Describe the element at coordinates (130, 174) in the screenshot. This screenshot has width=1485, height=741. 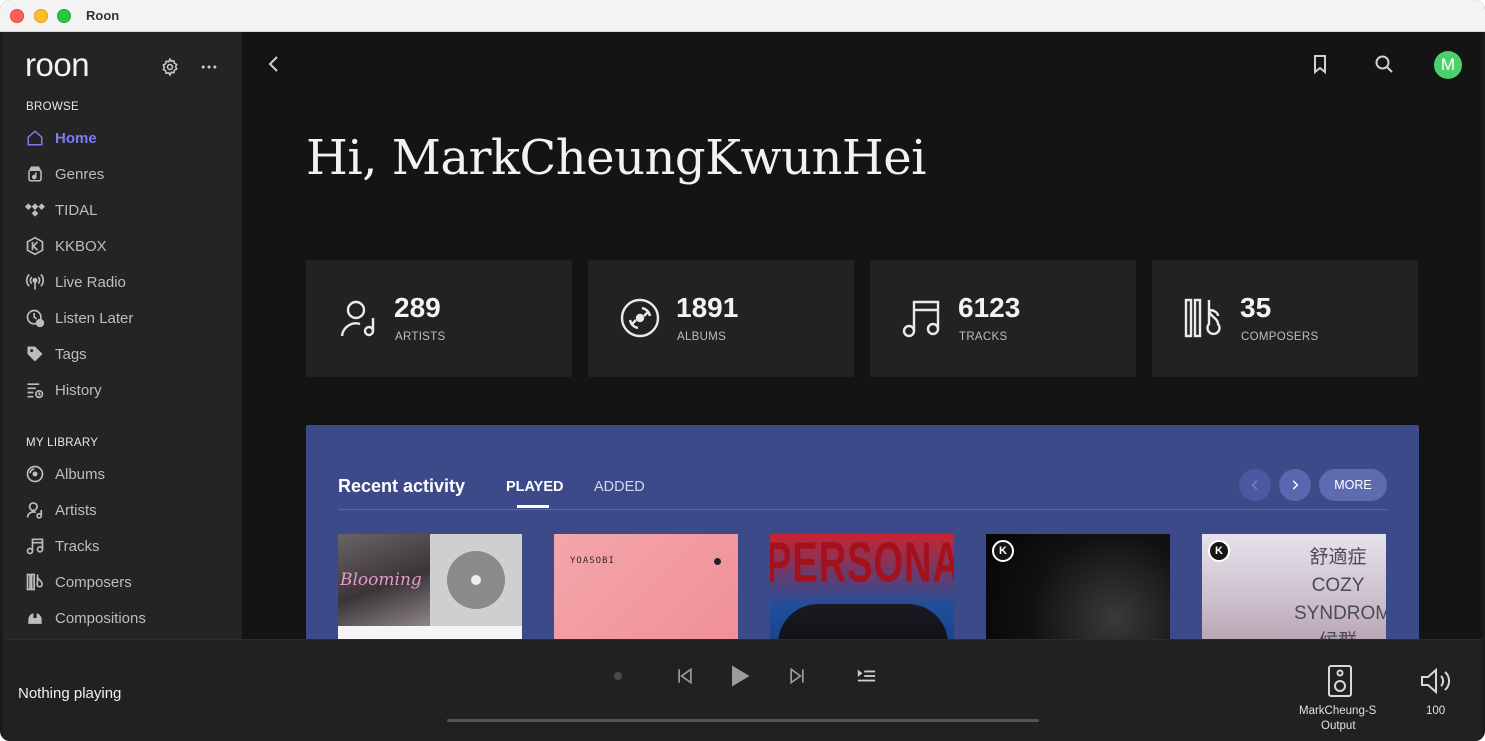
I see `sidebar-item-genres: Genres` at that location.